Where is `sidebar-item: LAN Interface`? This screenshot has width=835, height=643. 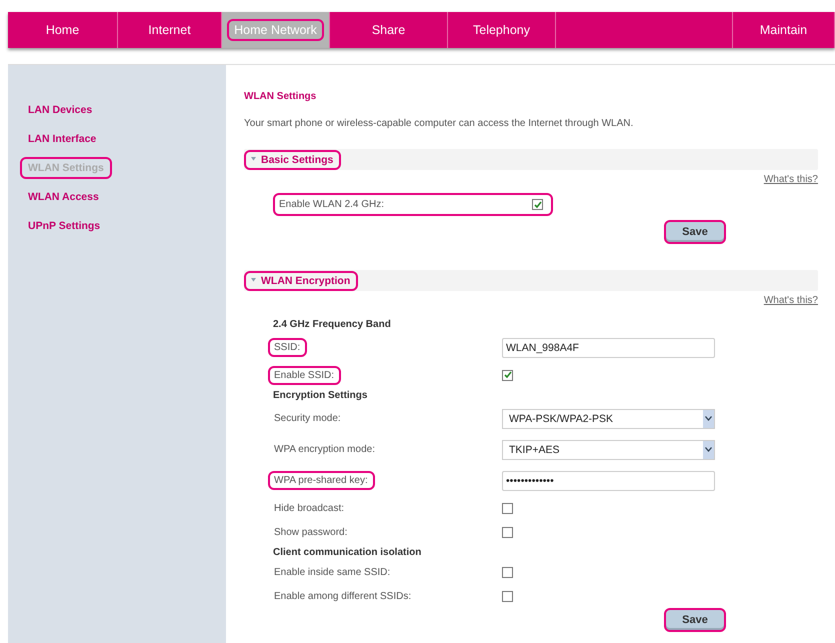 sidebar-item: LAN Interface is located at coordinates (62, 139).